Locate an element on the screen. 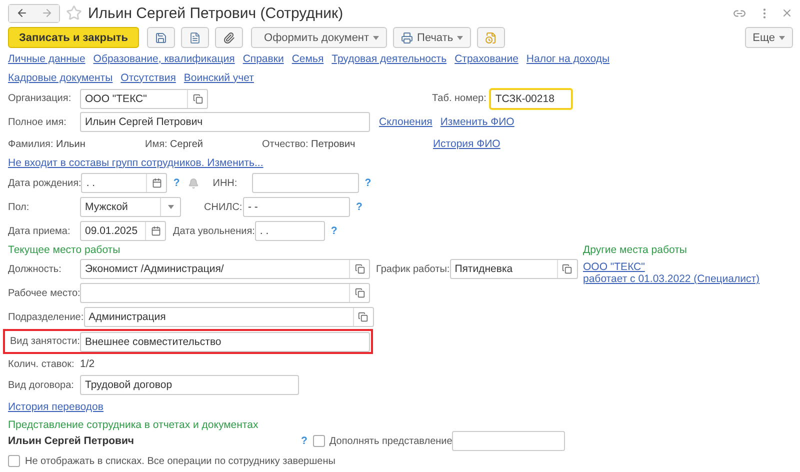  field-label: Пол: is located at coordinates (19, 207).